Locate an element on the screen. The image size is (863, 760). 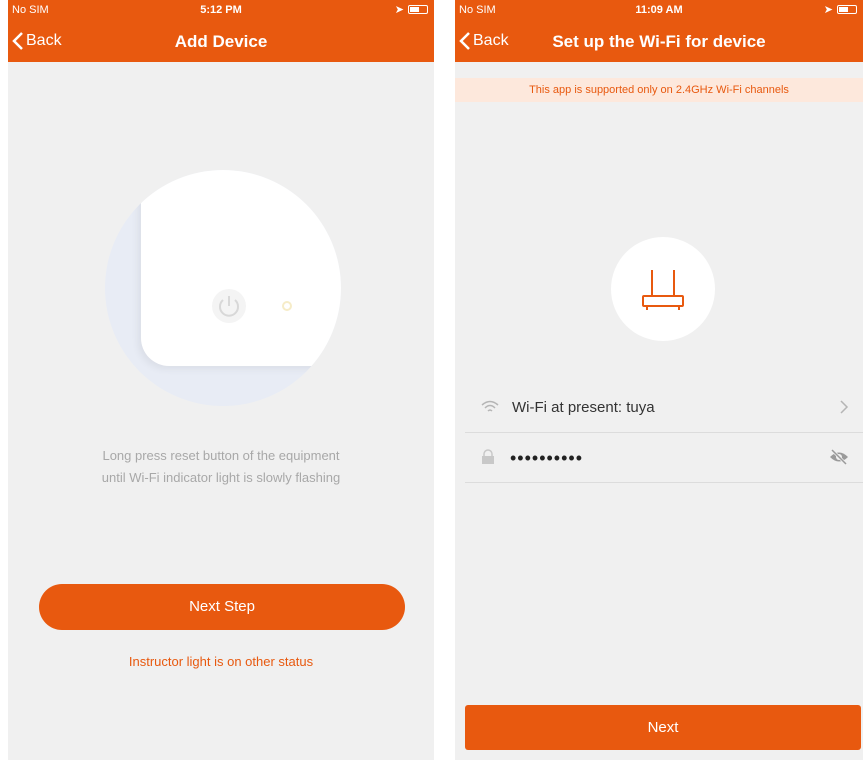
page-title: Add Device is located at coordinates (221, 41).